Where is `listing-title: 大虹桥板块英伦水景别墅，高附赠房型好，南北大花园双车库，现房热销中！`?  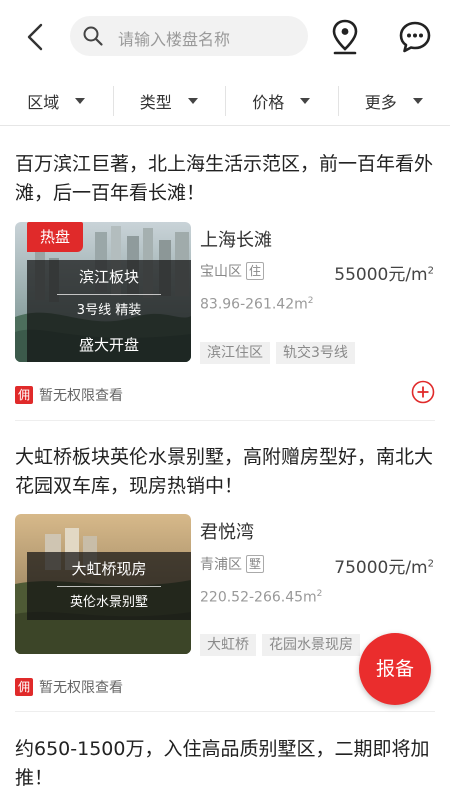 listing-title: 大虹桥板块英伦水景别墅，高附赠房型好，南北大花园双车库，现房热销中！ is located at coordinates (224, 471).